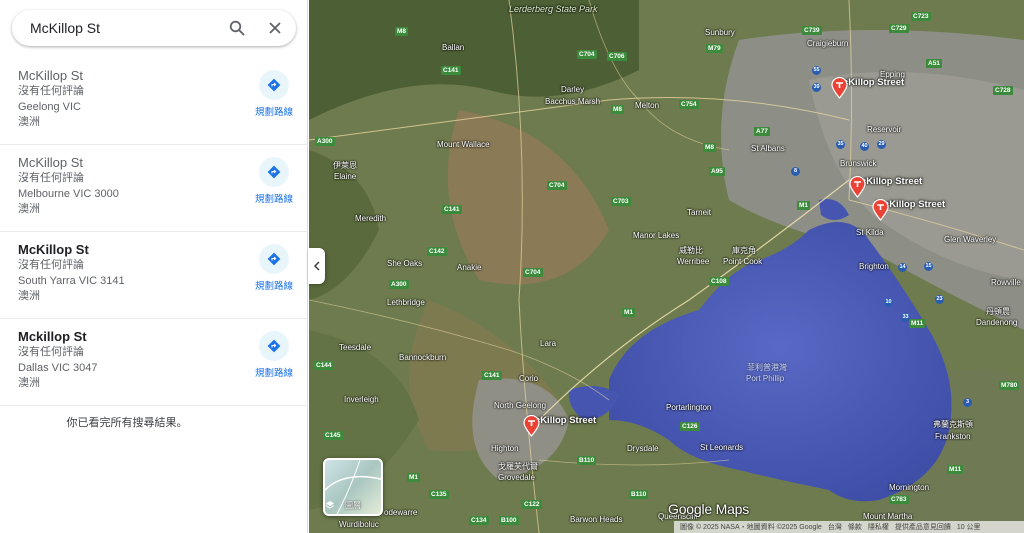 Image resolution: width=1024 pixels, height=533 pixels. I want to click on map-label: Lerderberg State Park, so click(553, 9).